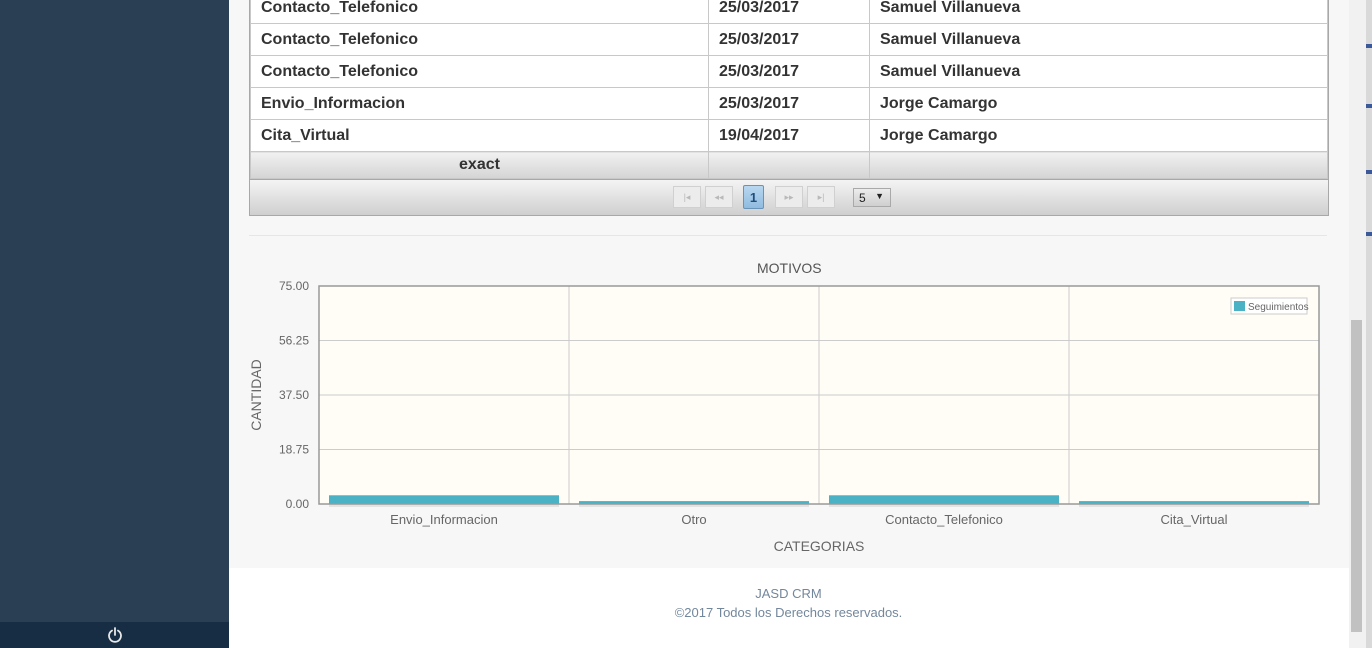 The image size is (1372, 648). What do you see at coordinates (693, 519) in the screenshot?
I see `x-tick-label: Otro` at bounding box center [693, 519].